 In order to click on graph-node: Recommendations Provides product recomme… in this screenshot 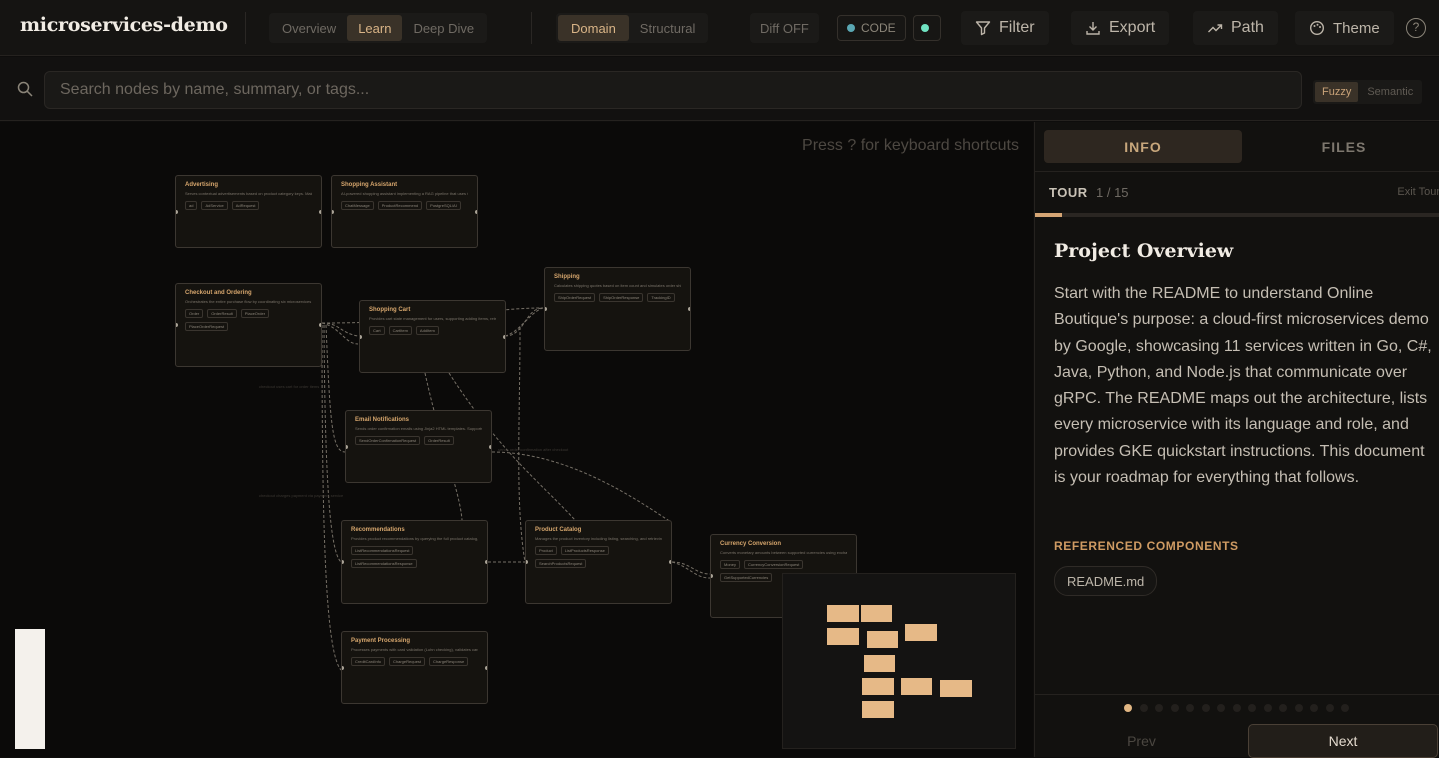, I will do `click(414, 562)`.